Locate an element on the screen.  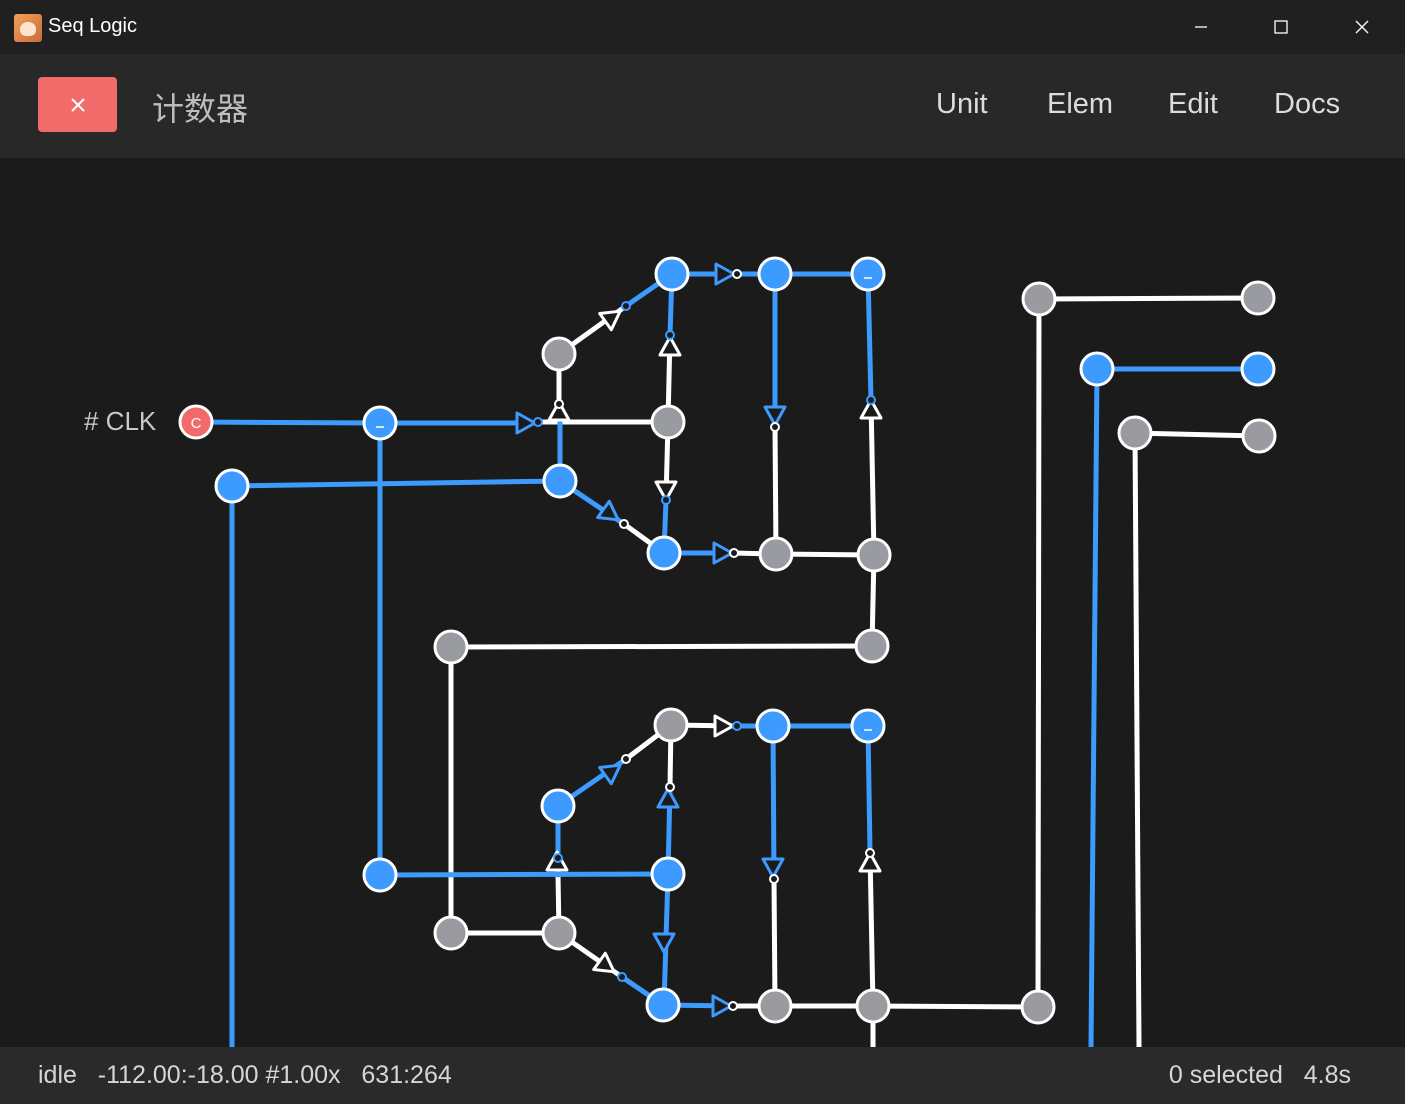
clk-input-label: # CLK is located at coordinates (120, 421).